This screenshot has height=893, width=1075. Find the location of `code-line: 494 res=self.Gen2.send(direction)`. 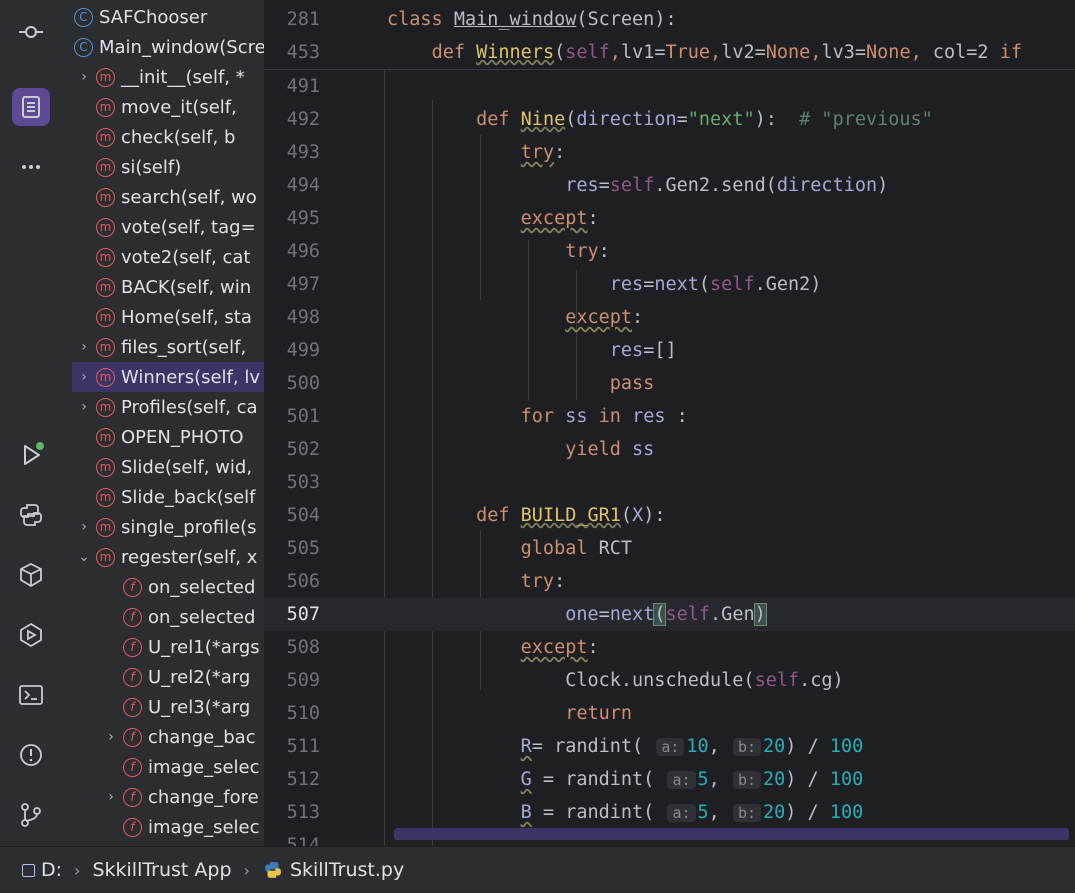

code-line: 494 res=self.Gen2.send(direction) is located at coordinates (669, 185).